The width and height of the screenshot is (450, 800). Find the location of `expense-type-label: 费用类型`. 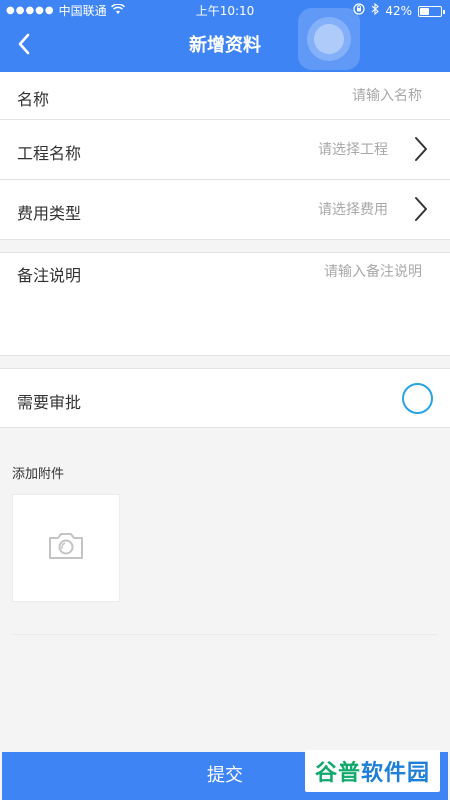

expense-type-label: 费用类型 is located at coordinates (49, 213).